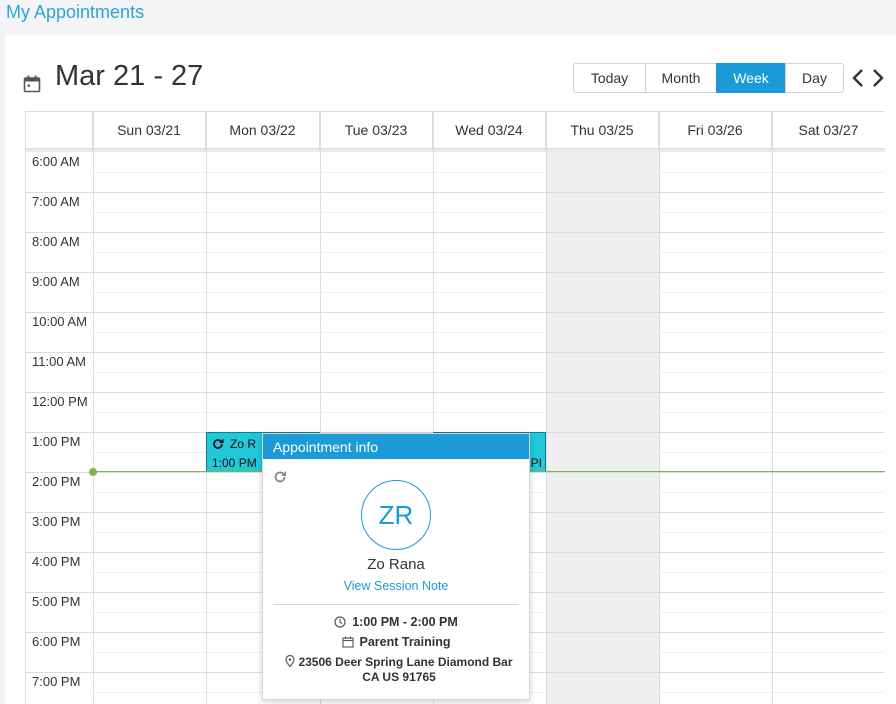  Describe the element at coordinates (858, 78) in the screenshot. I see `chevron-left-icon` at that location.